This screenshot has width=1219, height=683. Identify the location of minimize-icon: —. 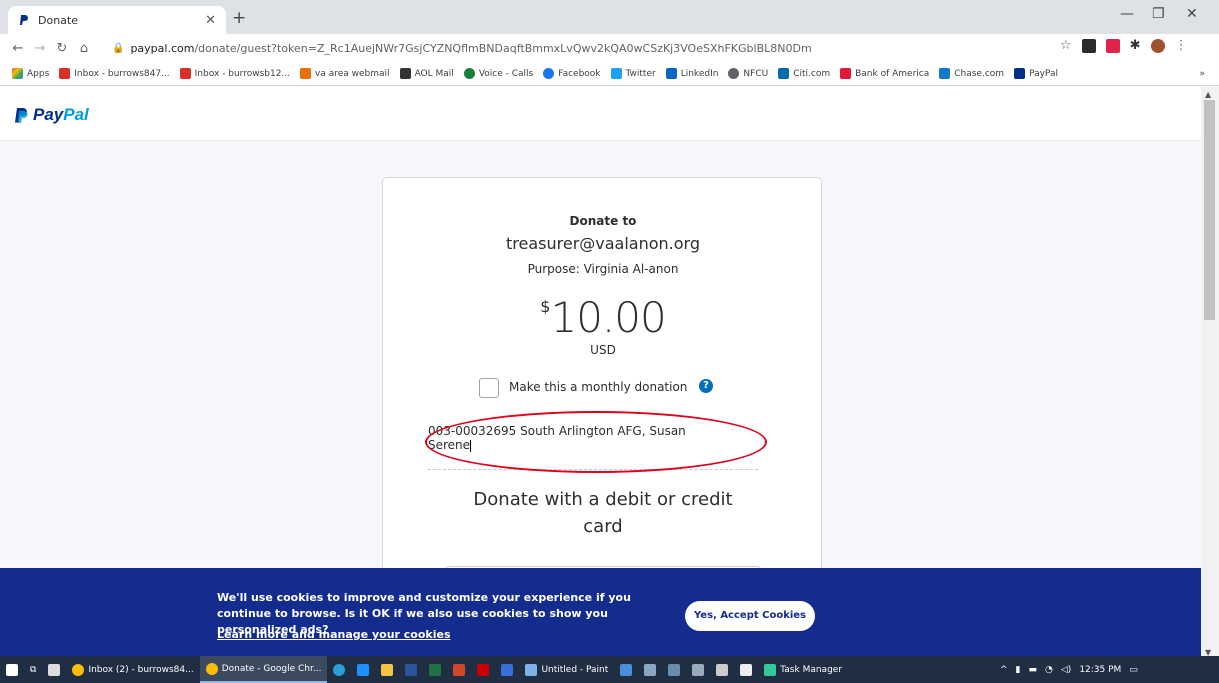
(1127, 14).